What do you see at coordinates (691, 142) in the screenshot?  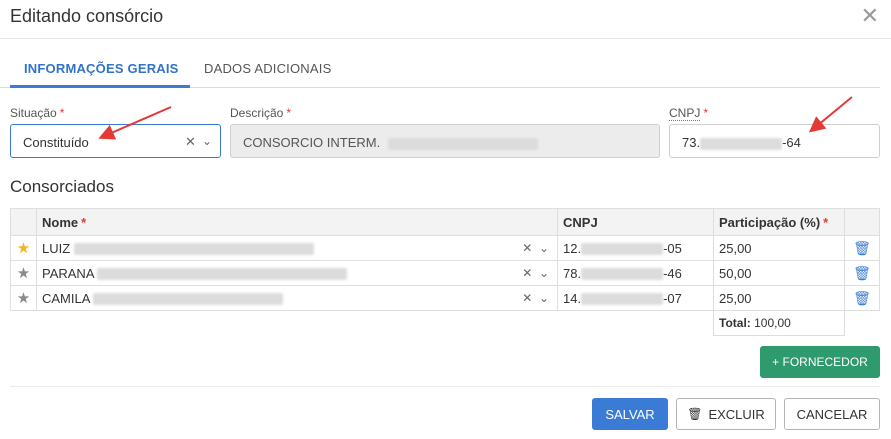 I see `cnpj-prefix: 73.` at bounding box center [691, 142].